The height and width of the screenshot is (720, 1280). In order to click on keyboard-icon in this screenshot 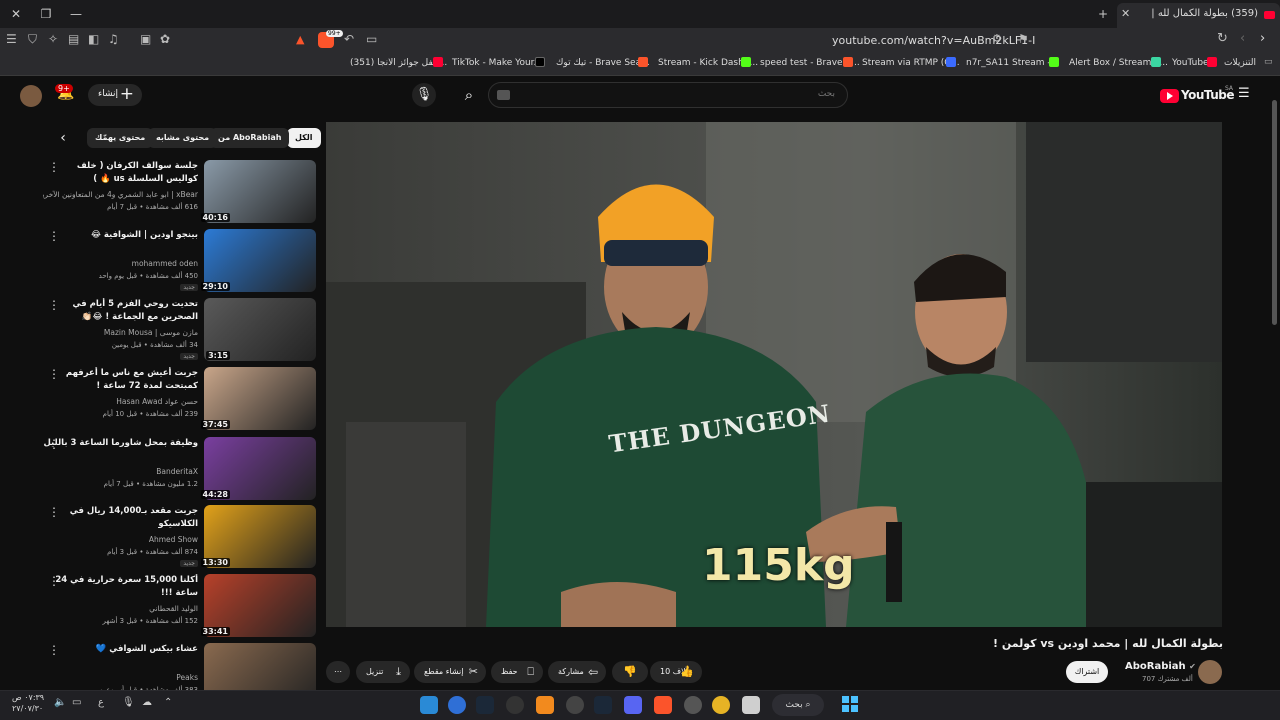, I will do `click(503, 95)`.